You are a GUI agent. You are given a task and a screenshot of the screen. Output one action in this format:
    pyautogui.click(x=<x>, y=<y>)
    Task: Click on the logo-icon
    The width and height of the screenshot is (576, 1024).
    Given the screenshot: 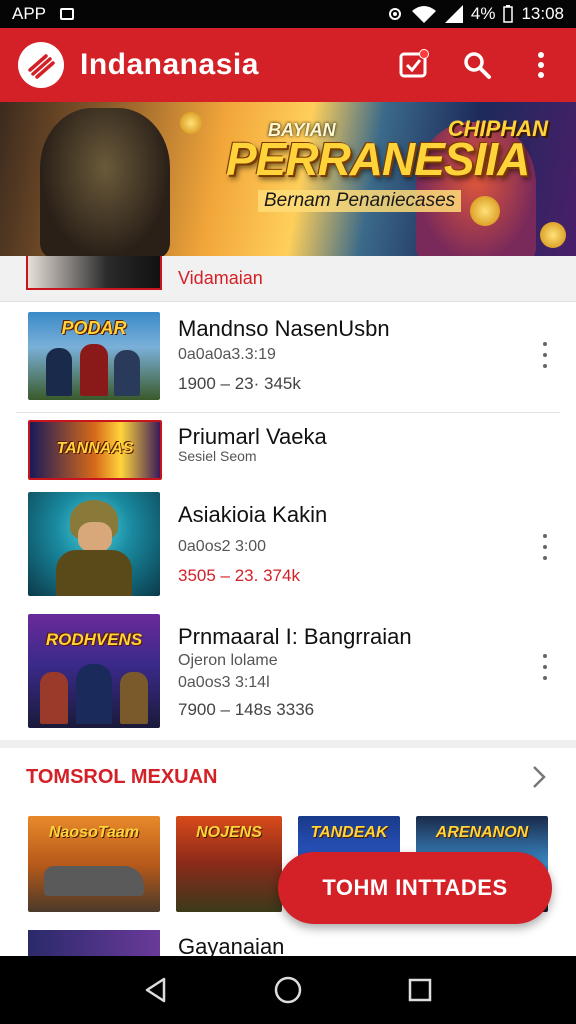 What is the action you would take?
    pyautogui.click(x=41, y=66)
    